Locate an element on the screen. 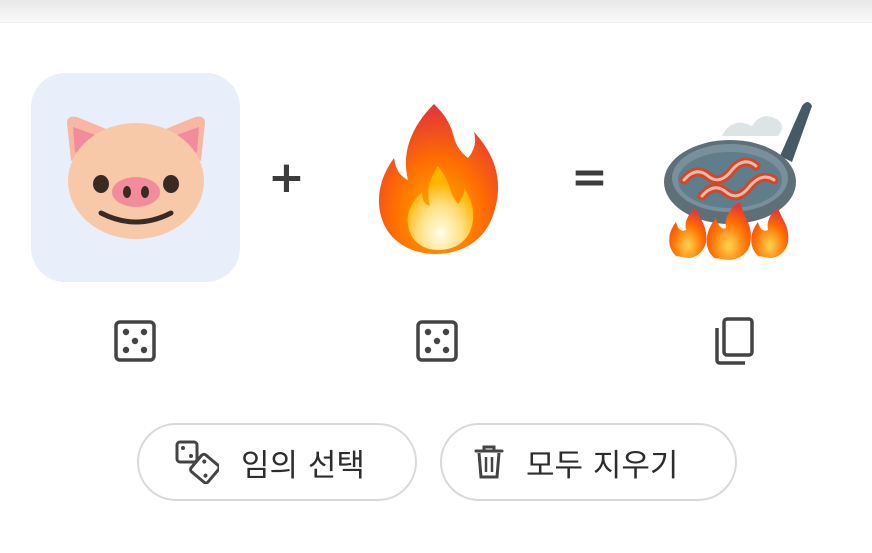  copy-icon is located at coordinates (734, 341).